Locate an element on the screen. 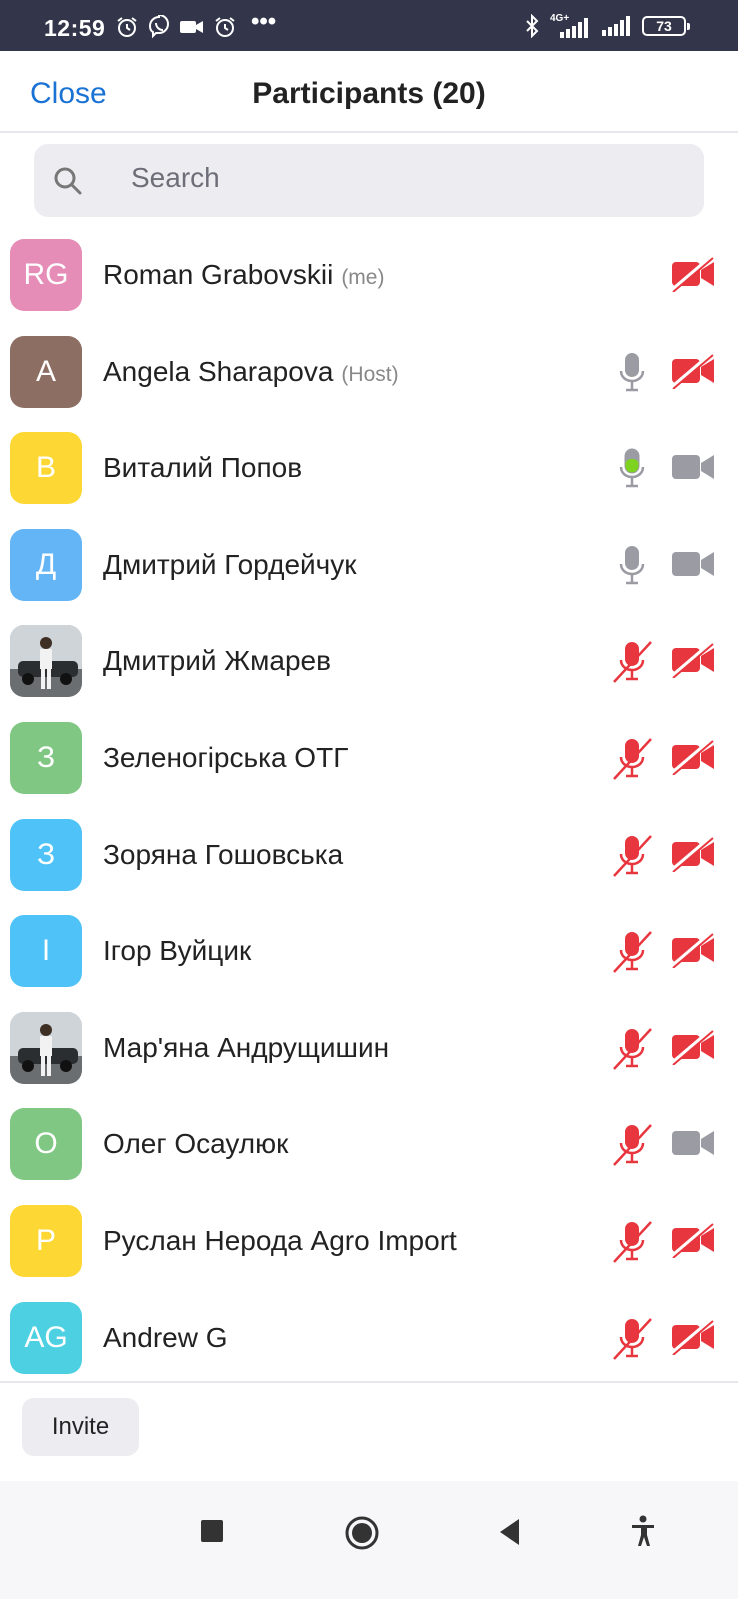  bluetooth-icon is located at coordinates (532, 26).